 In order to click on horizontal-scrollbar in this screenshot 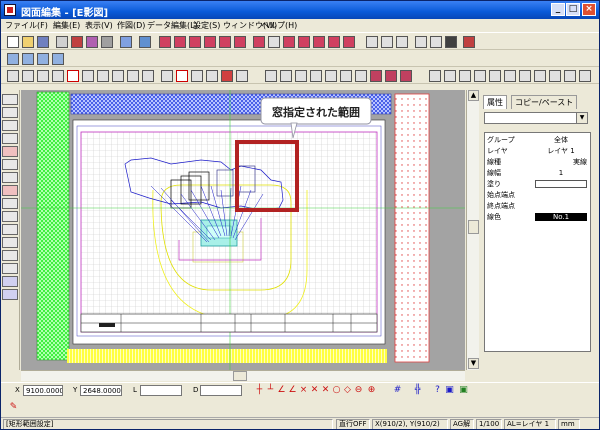, I will do `click(243, 375)`.